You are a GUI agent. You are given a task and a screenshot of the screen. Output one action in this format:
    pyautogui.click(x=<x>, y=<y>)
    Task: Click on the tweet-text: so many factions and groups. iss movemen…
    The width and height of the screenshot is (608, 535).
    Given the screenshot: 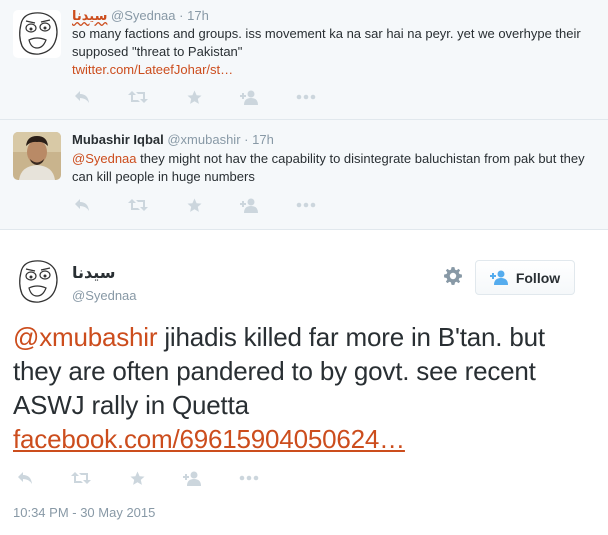 What is the action you would take?
    pyautogui.click(x=332, y=52)
    